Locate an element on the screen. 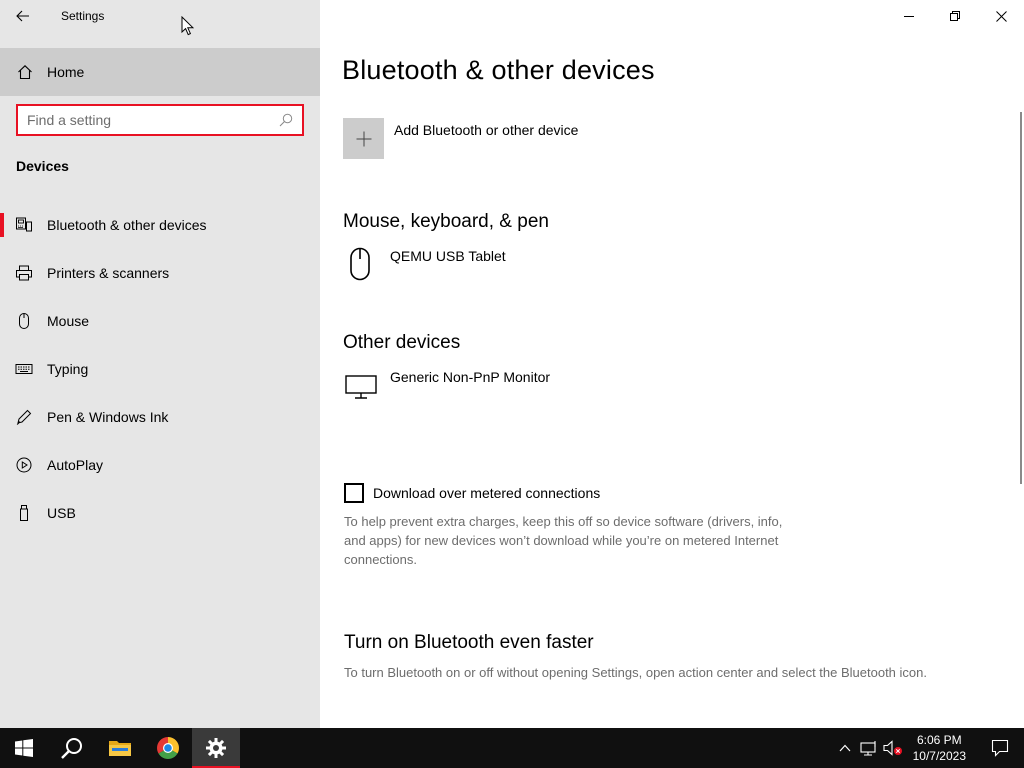 This screenshot has height=768, width=1024. taskbar-clock: 6:06 PM 10/7/2023 is located at coordinates (939, 748).